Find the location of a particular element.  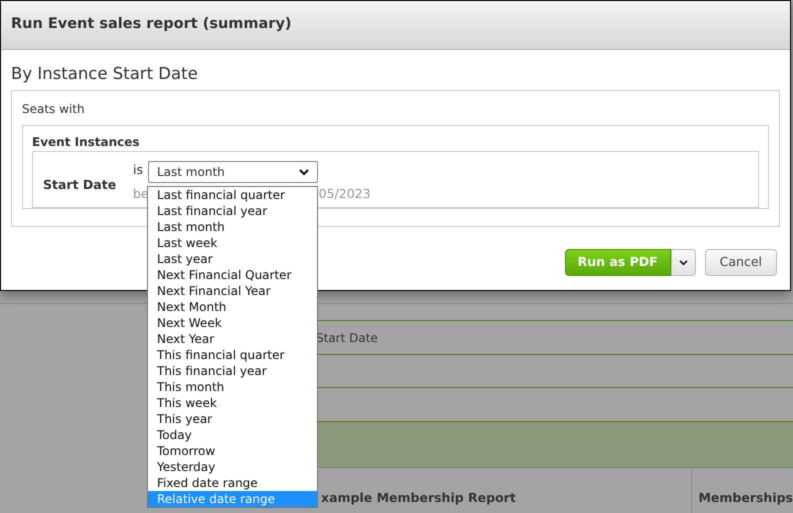

dialog-title: Run Event sales report (summary) is located at coordinates (395, 25).